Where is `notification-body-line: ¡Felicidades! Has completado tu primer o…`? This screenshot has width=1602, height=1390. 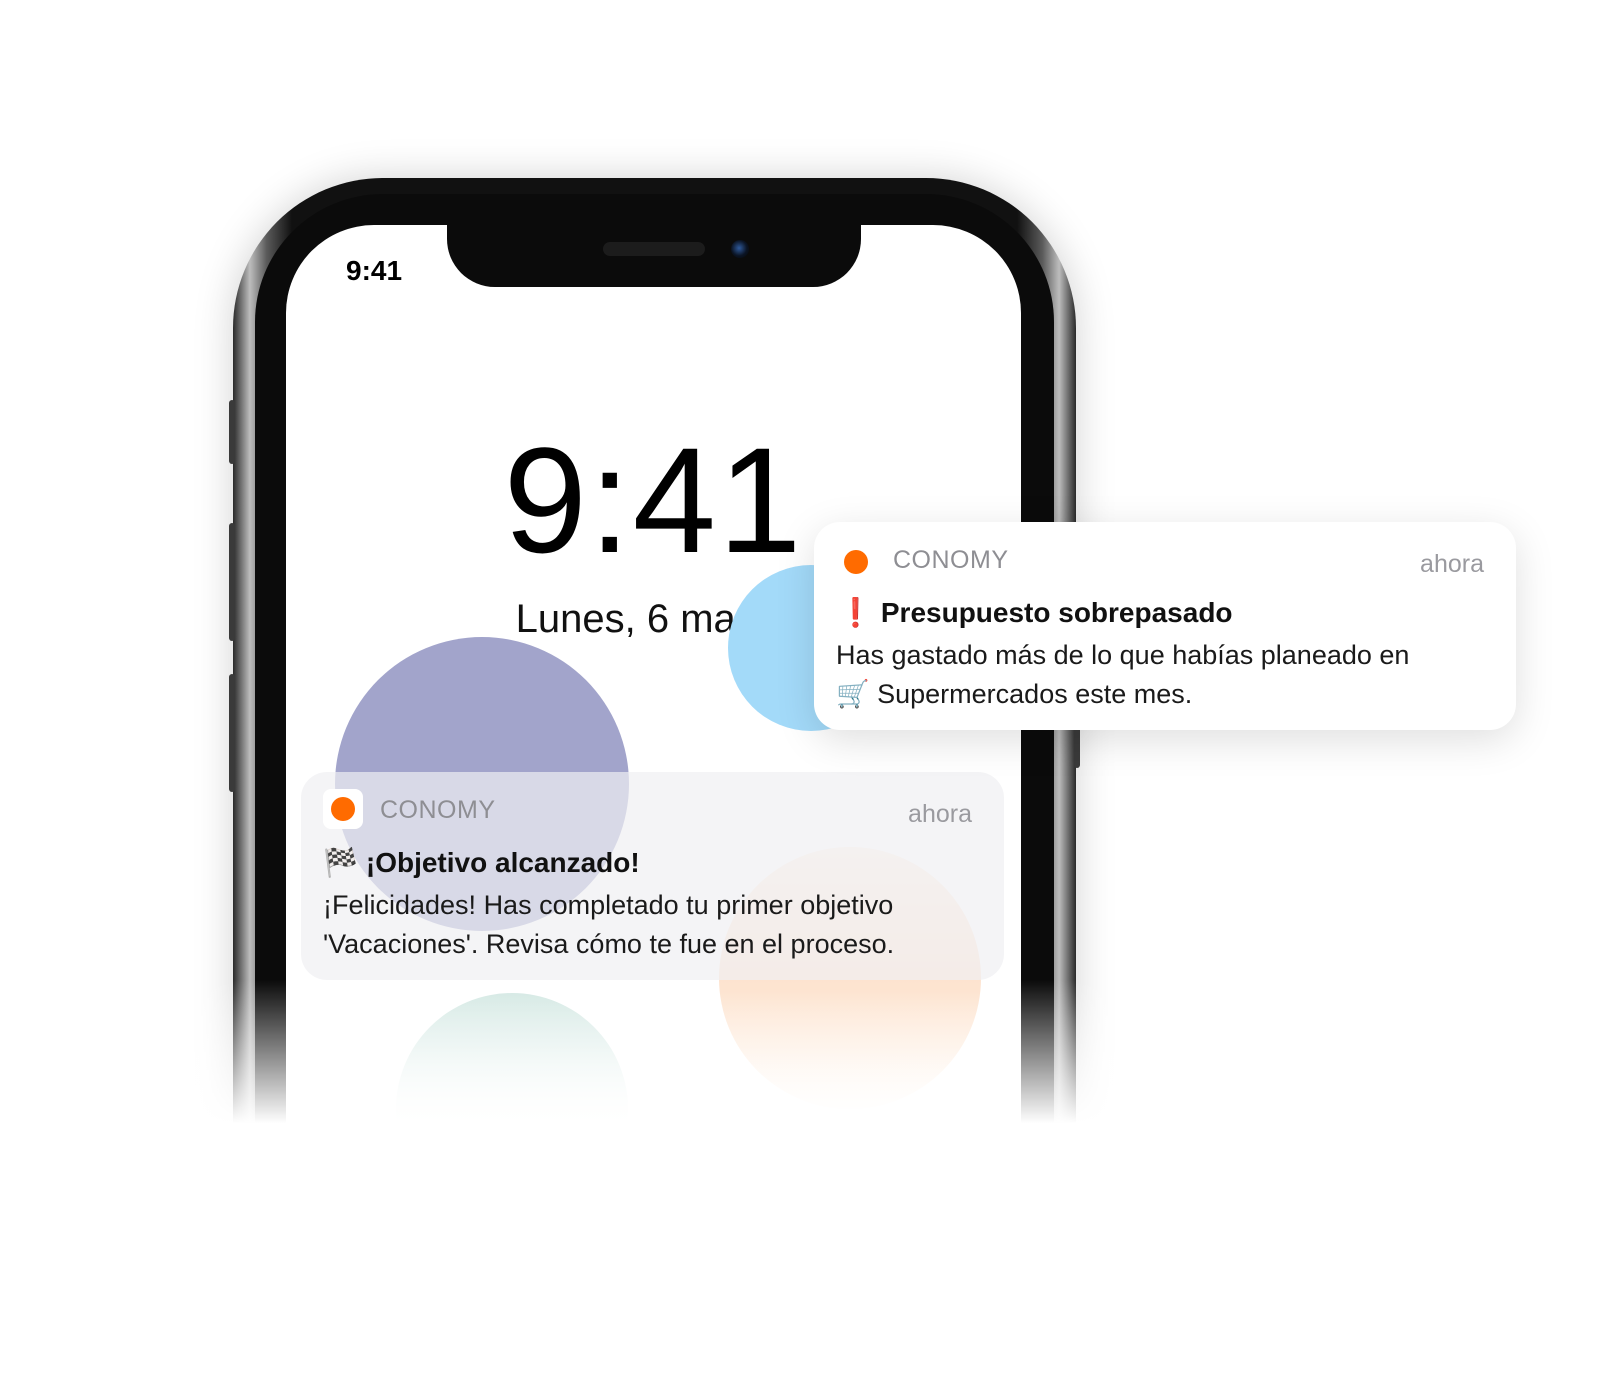
notification-body-line: ¡Felicidades! Has completado tu primer o… is located at coordinates (608, 905).